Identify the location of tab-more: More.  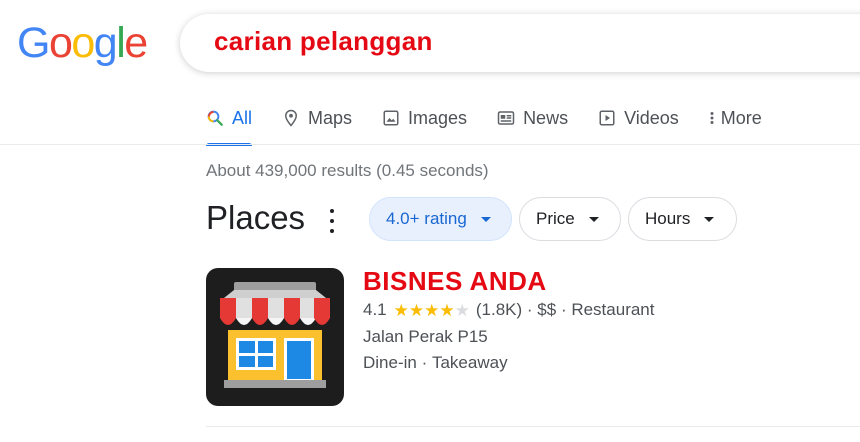
(735, 118).